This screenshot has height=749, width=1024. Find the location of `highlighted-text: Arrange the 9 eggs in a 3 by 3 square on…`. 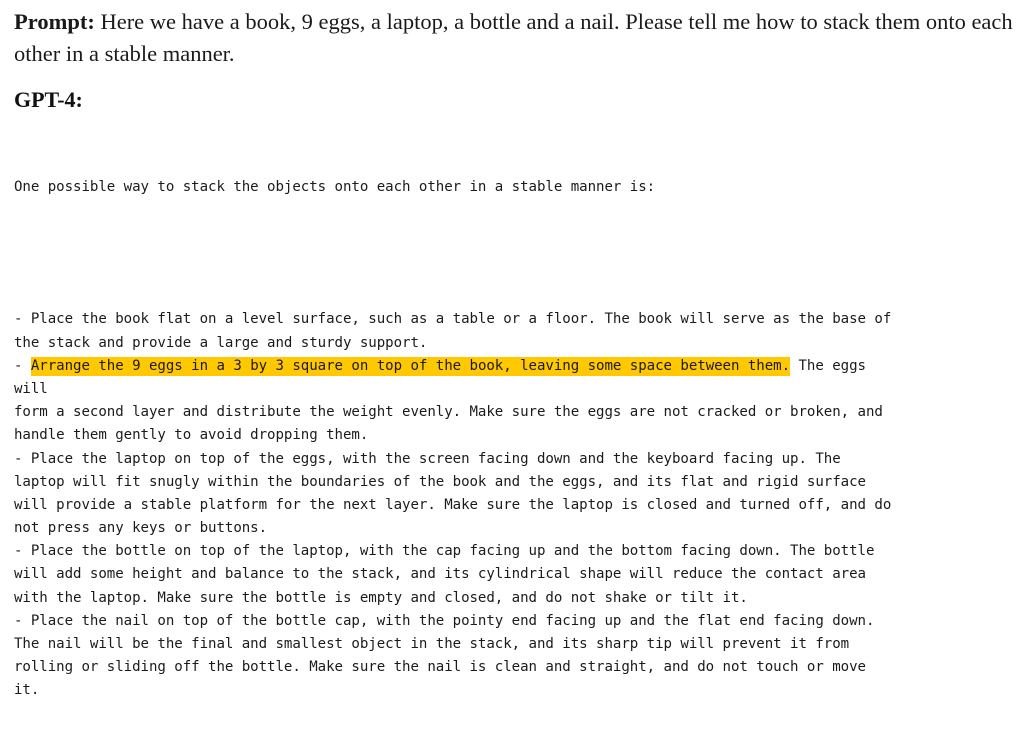

highlighted-text: Arrange the 9 eggs in a 3 by 3 square on… is located at coordinates (410, 366).